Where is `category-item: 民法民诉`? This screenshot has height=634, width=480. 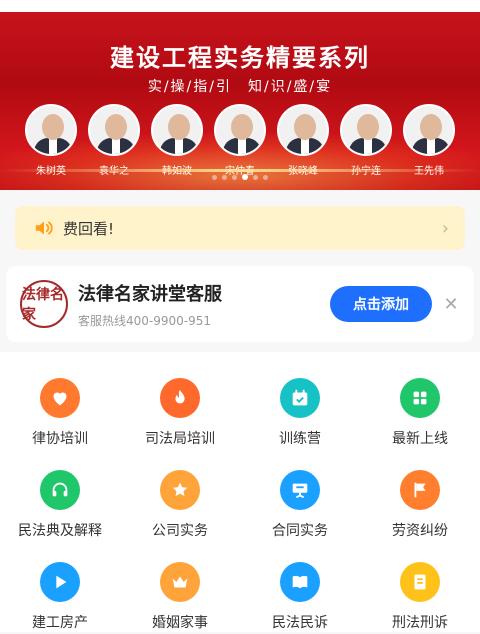
category-item: 民法民诉 is located at coordinates (300, 597).